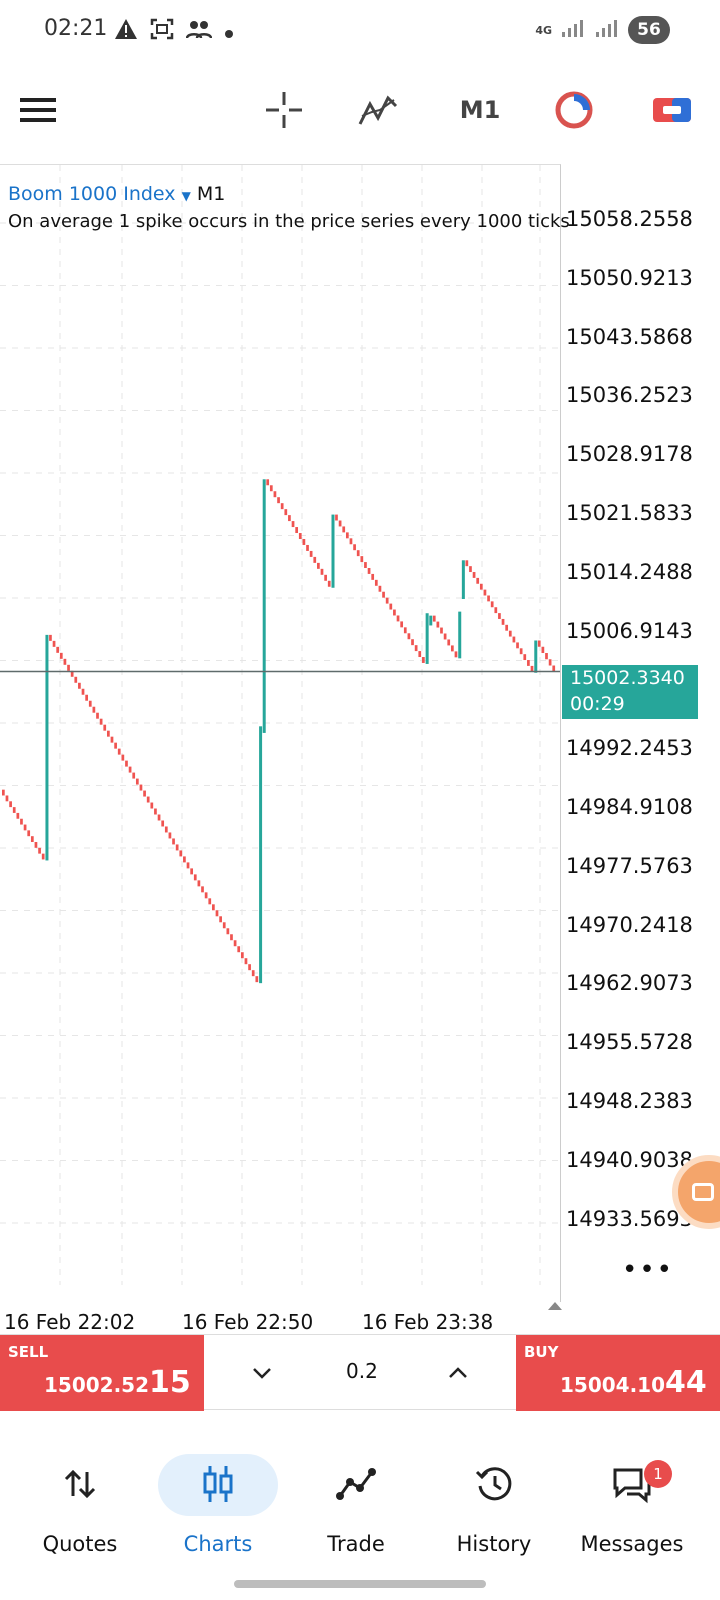 The height and width of the screenshot is (1600, 720). What do you see at coordinates (92, 194) in the screenshot?
I see `symbol-name: Boom 1000 Index` at bounding box center [92, 194].